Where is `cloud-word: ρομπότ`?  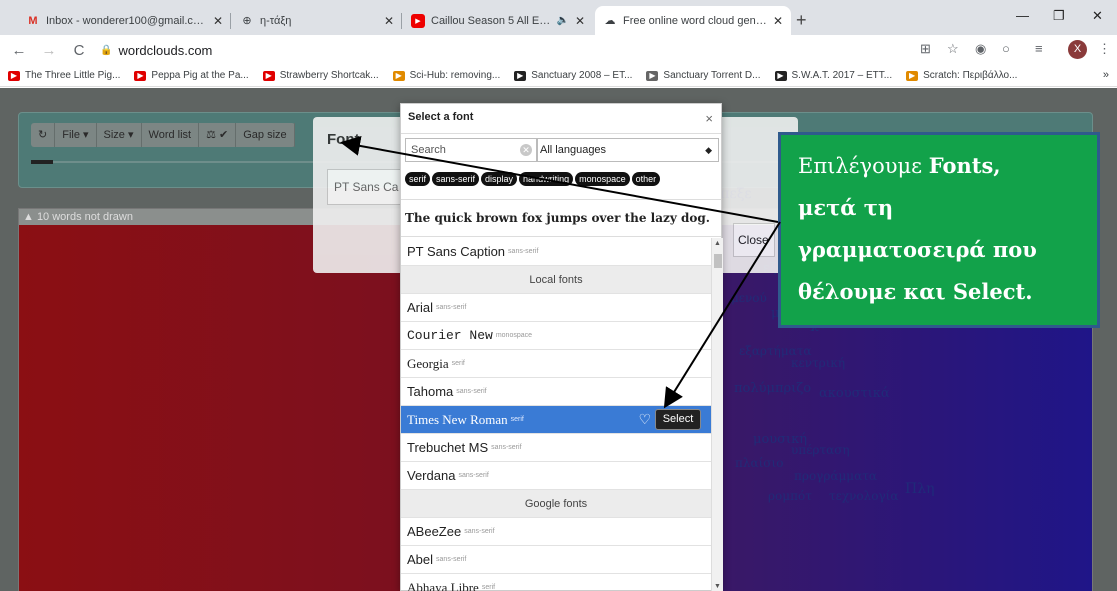
cloud-word: ρομπότ is located at coordinates (790, 496).